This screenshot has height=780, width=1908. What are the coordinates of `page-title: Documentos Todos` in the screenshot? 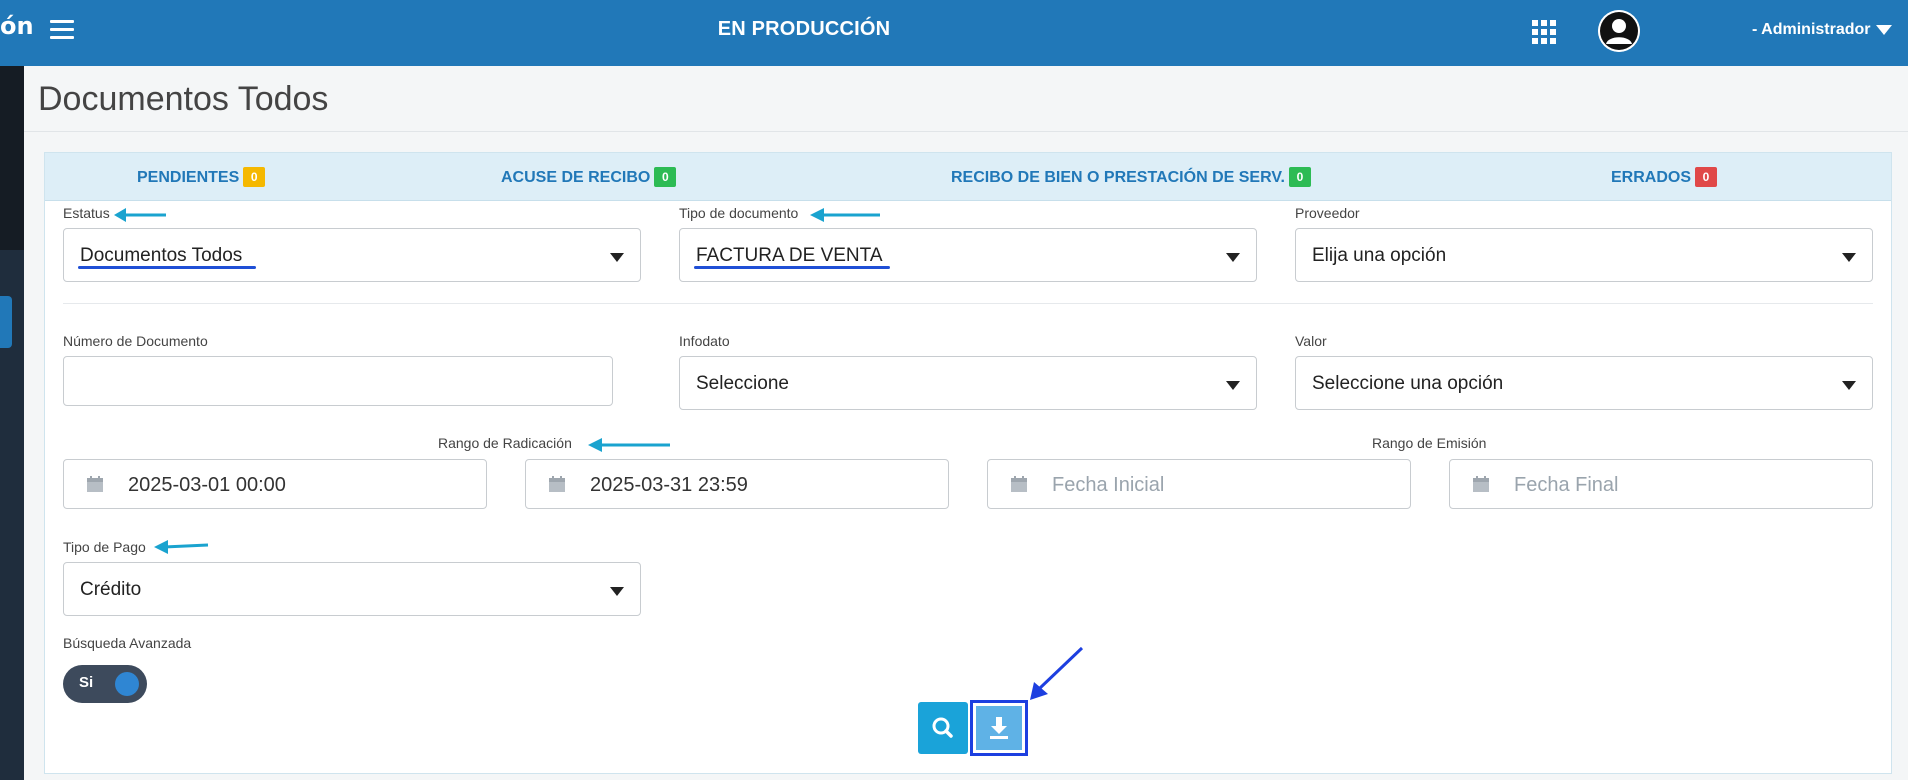 It's located at (183, 99).